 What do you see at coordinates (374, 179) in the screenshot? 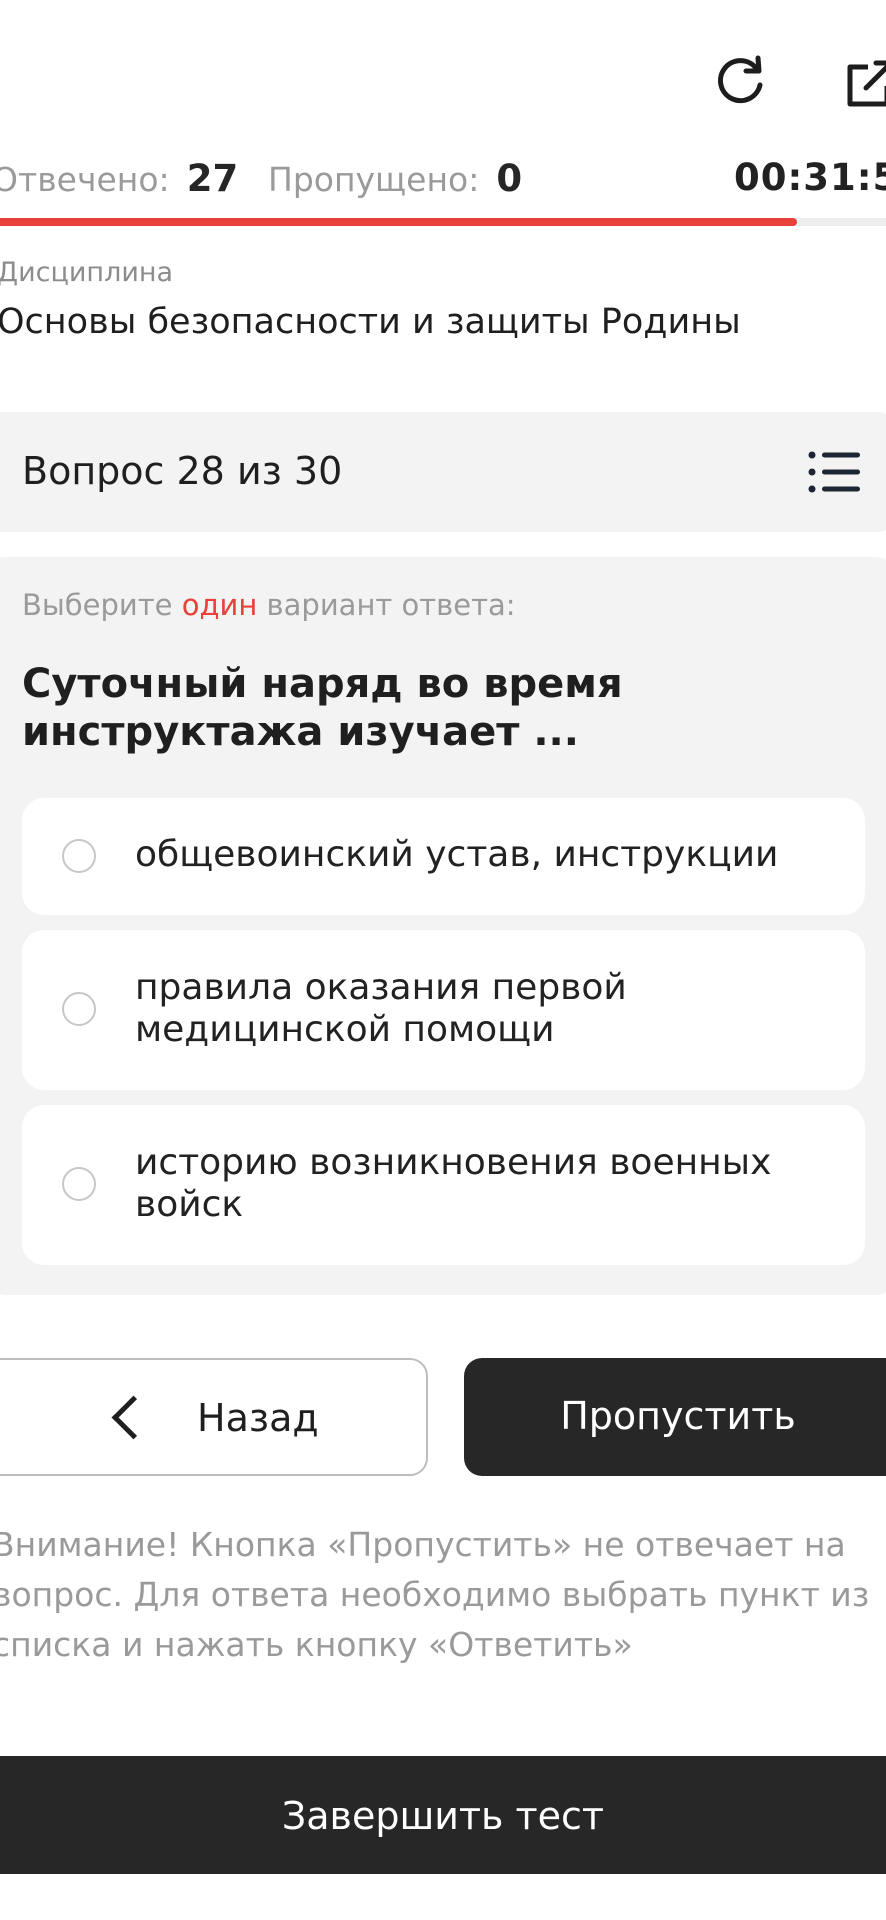
I see `skipped-label: Пропущено:` at bounding box center [374, 179].